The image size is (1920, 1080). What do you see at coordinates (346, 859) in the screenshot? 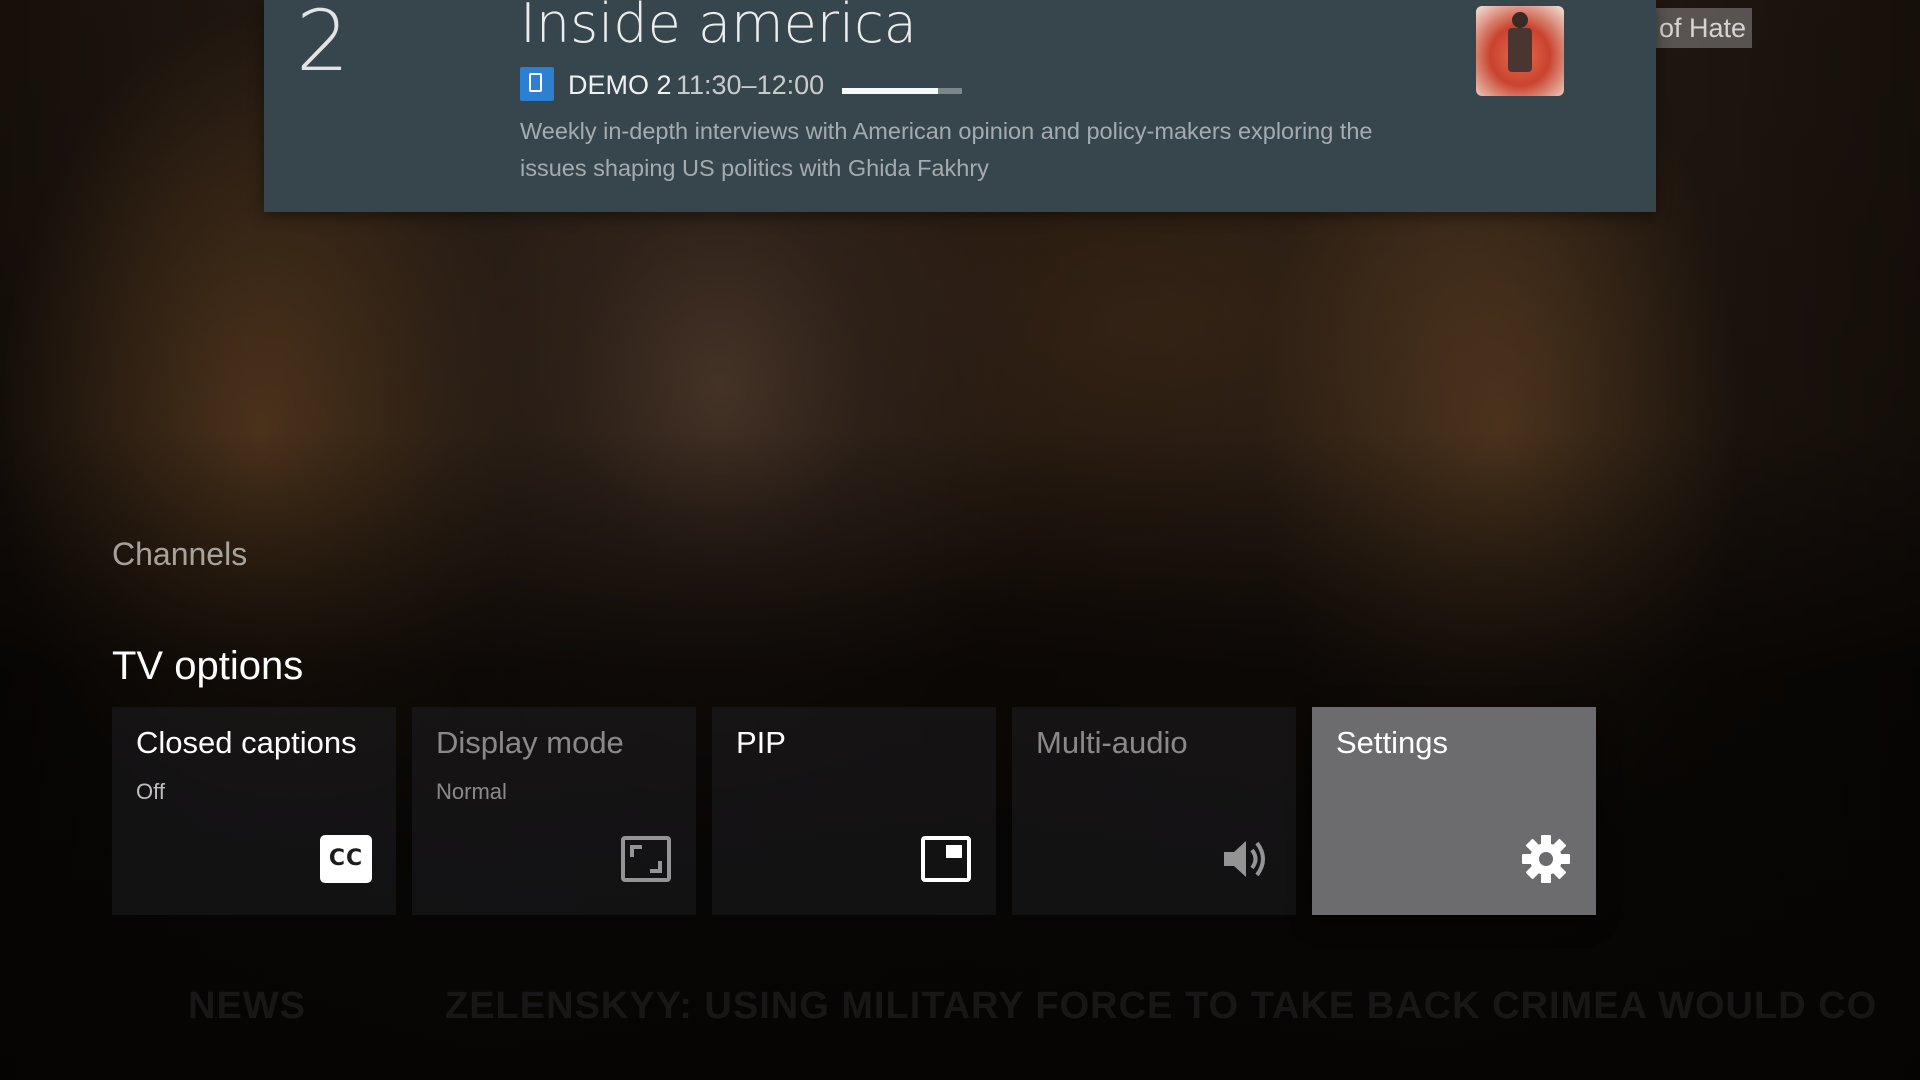
I see `closed-captions-icon: CC` at bounding box center [346, 859].